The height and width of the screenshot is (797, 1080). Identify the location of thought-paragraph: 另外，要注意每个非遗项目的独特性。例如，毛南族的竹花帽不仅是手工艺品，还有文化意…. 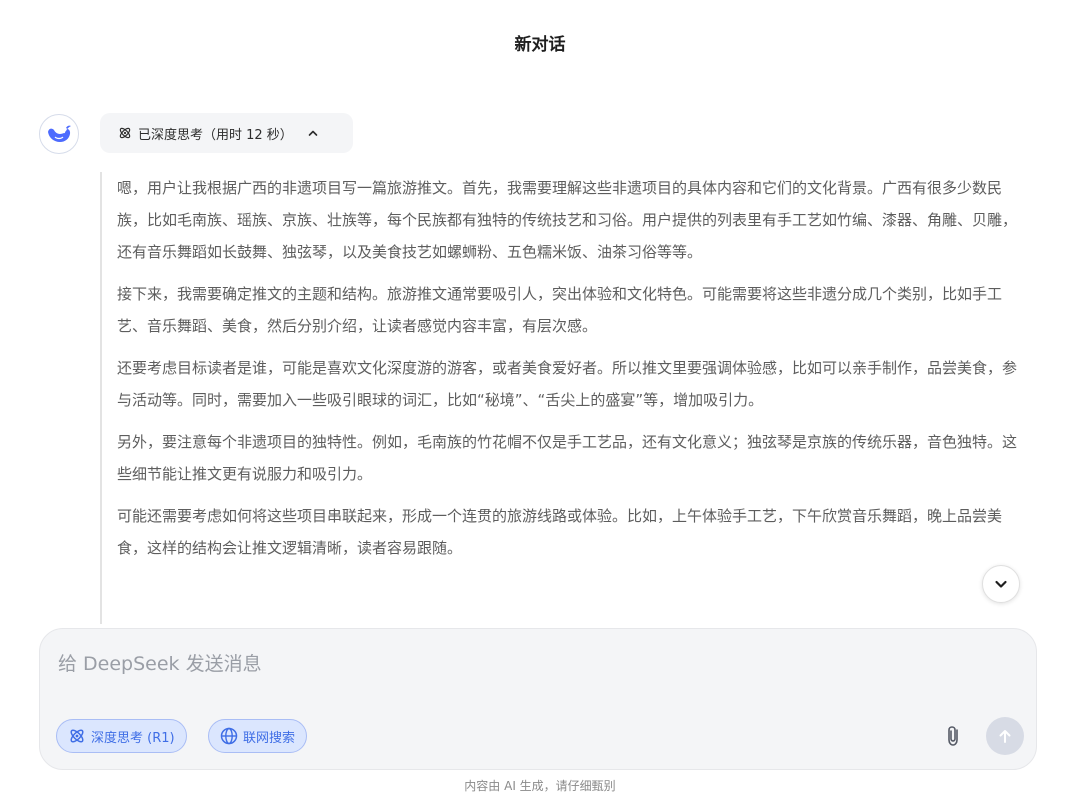
(567, 458).